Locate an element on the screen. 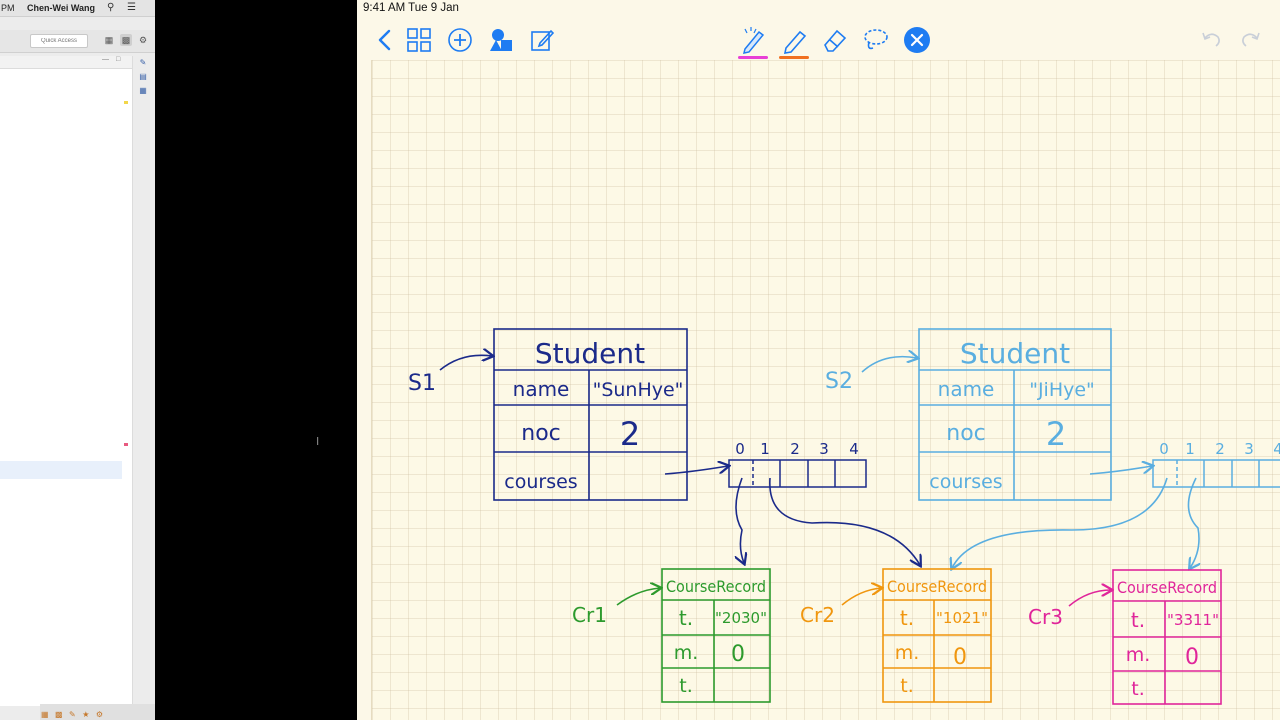 The width and height of the screenshot is (1280, 720). cr3-row-value: "3311" is located at coordinates (1193, 620).